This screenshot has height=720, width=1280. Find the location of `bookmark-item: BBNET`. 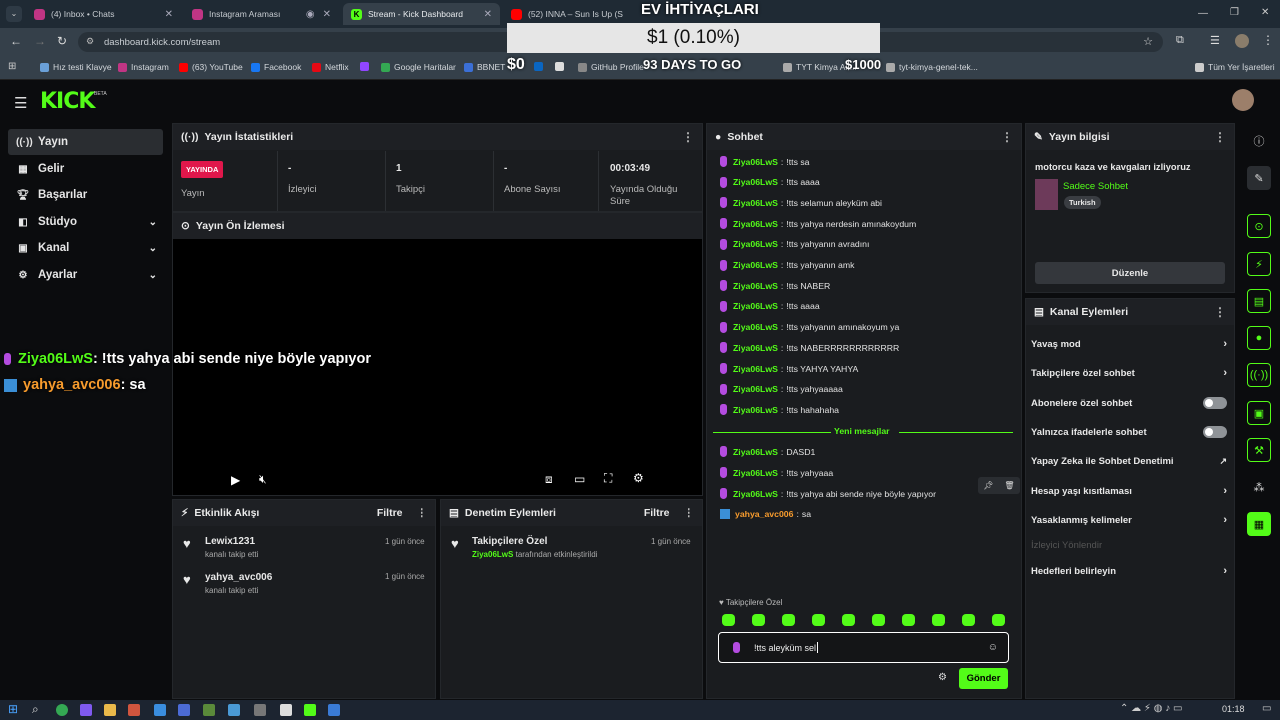

bookmark-item: BBNET is located at coordinates (484, 67).